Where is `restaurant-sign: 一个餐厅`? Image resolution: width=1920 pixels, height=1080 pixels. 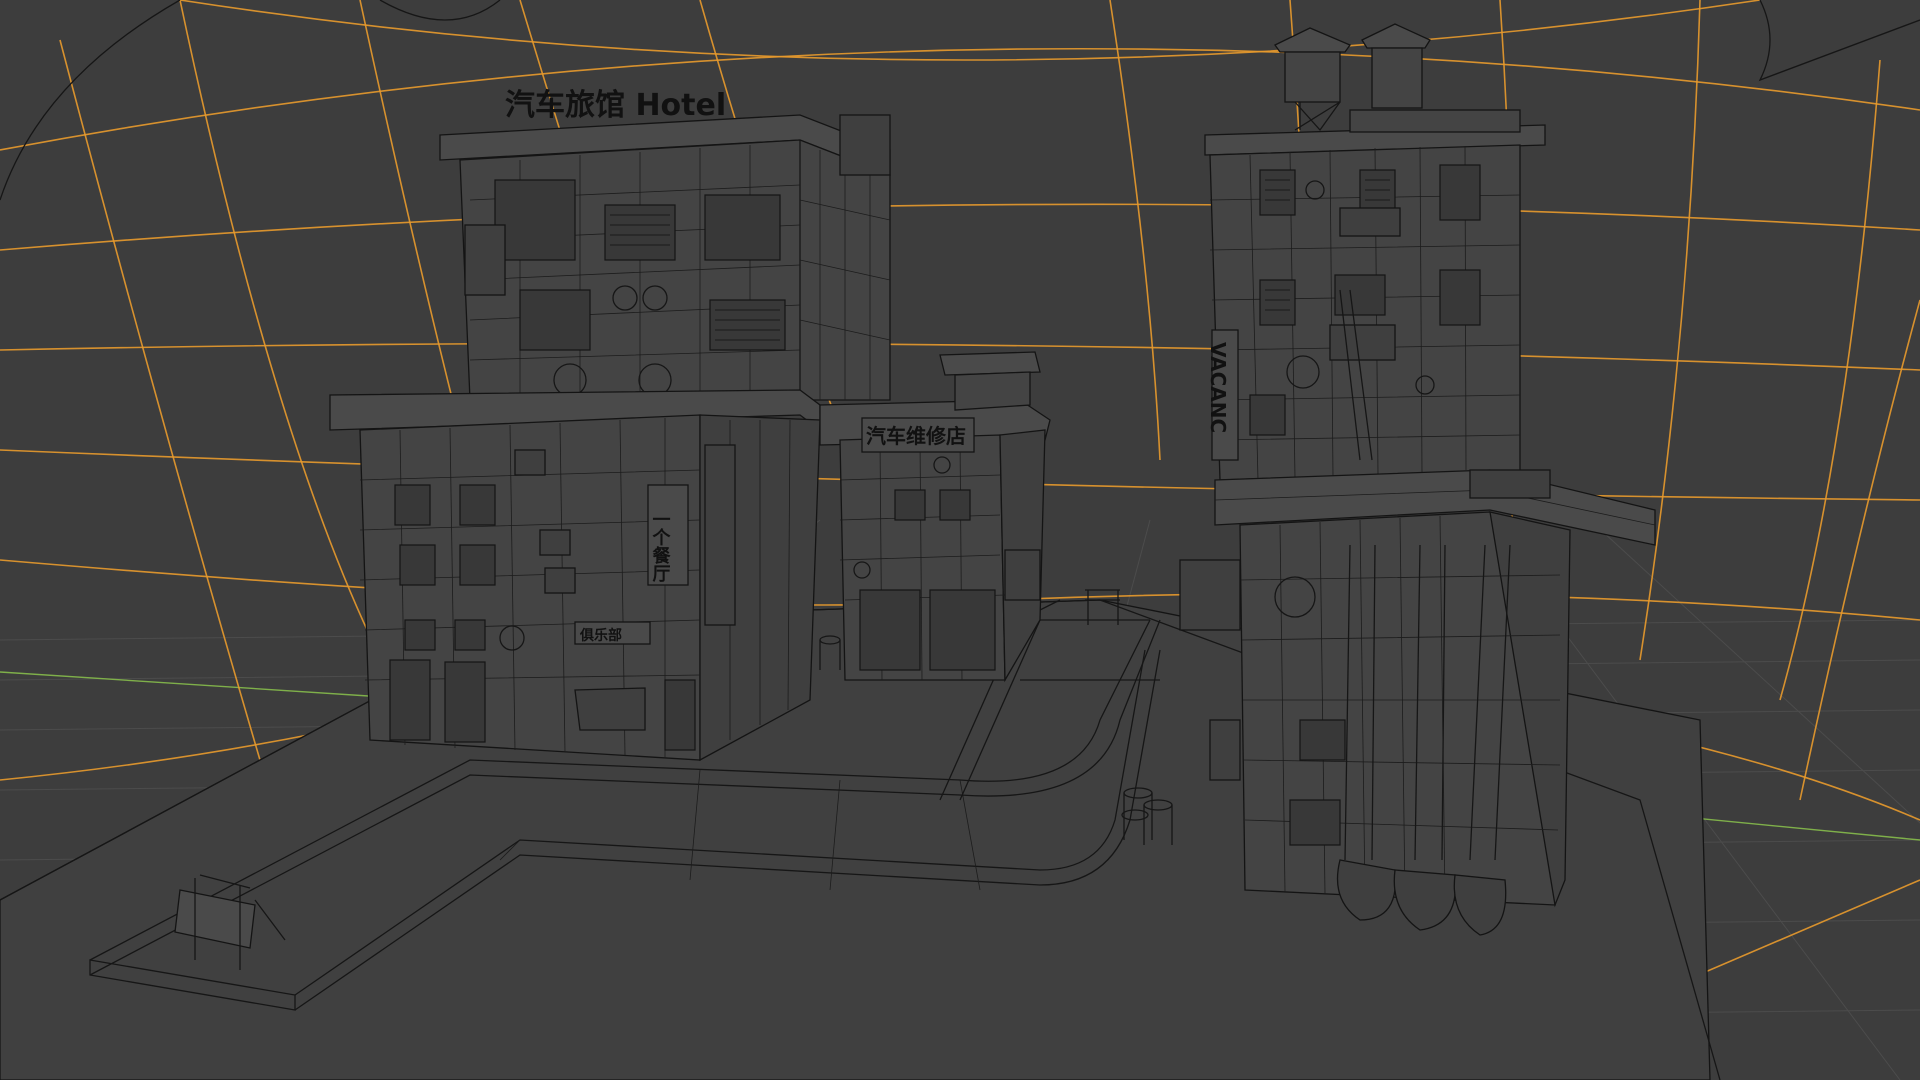 restaurant-sign: 一个餐厅 is located at coordinates (661, 546).